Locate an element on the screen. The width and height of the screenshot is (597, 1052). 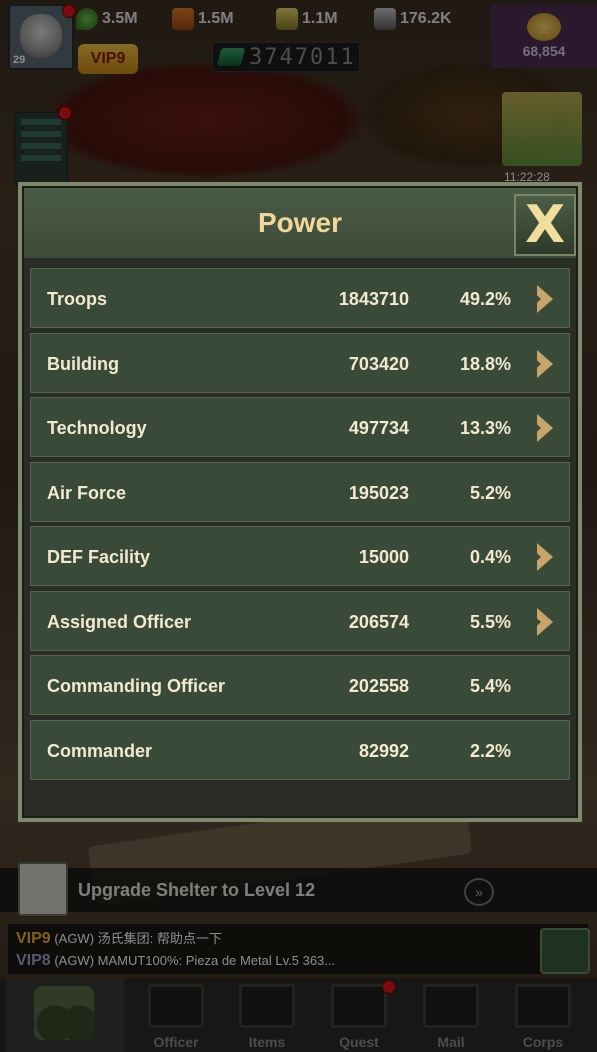
row-percent: 13.3% is located at coordinates (485, 428).